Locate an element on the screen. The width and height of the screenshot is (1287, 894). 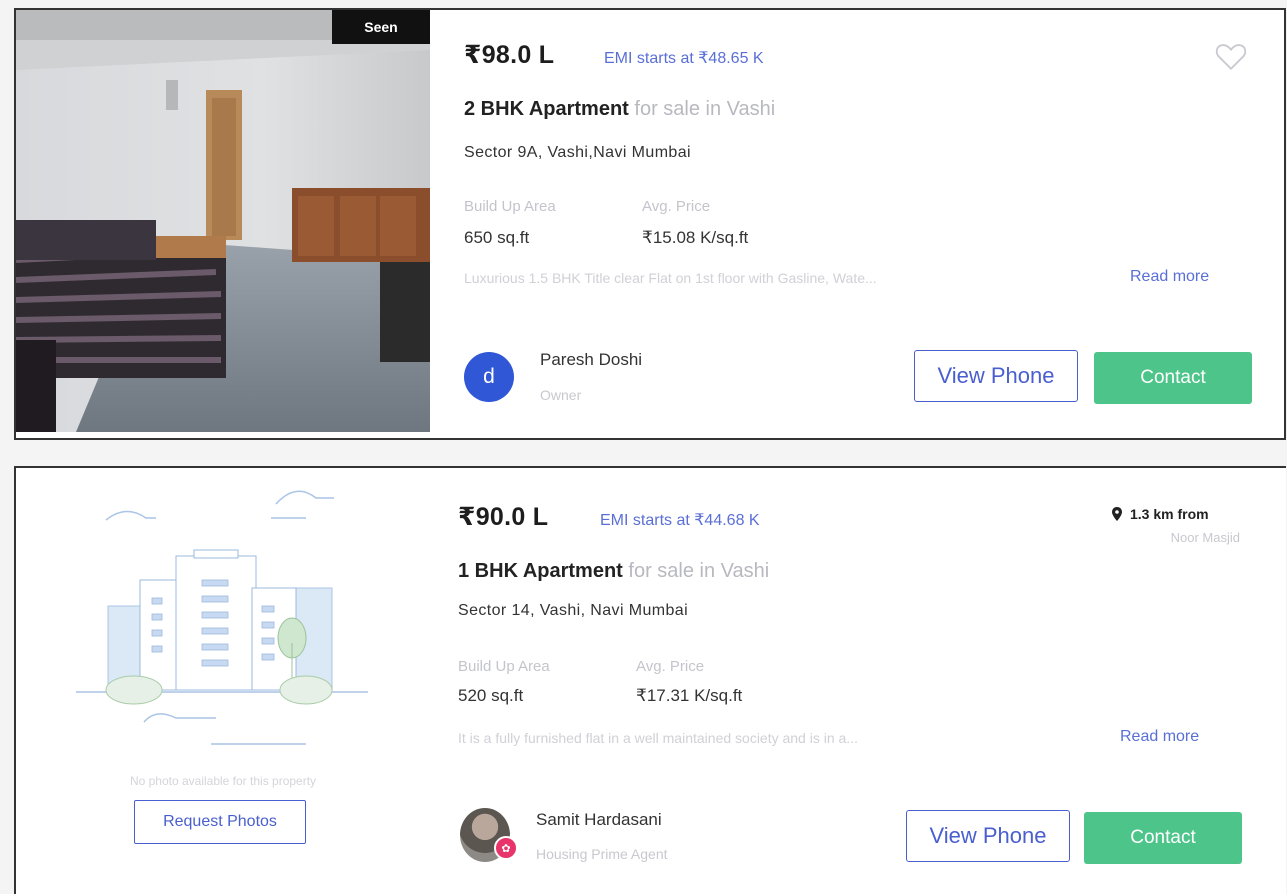
listing-title: 2 BHK Apartment for sale in Vashi is located at coordinates (619, 109).